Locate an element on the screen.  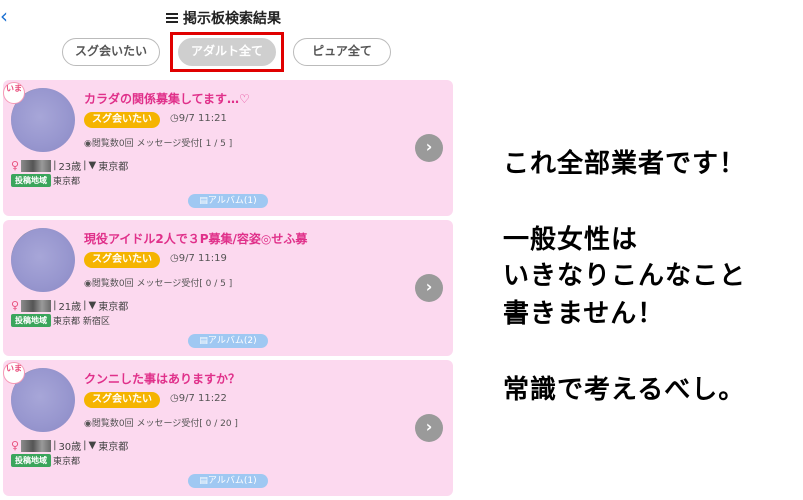
caption-line-4: 書きません！ is located at coordinates (584, 314).